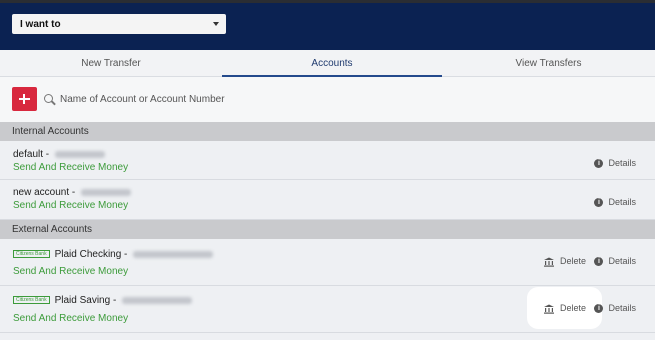 The width and height of the screenshot is (655, 340). What do you see at coordinates (327, 25) in the screenshot?
I see `top-header: I want to` at bounding box center [327, 25].